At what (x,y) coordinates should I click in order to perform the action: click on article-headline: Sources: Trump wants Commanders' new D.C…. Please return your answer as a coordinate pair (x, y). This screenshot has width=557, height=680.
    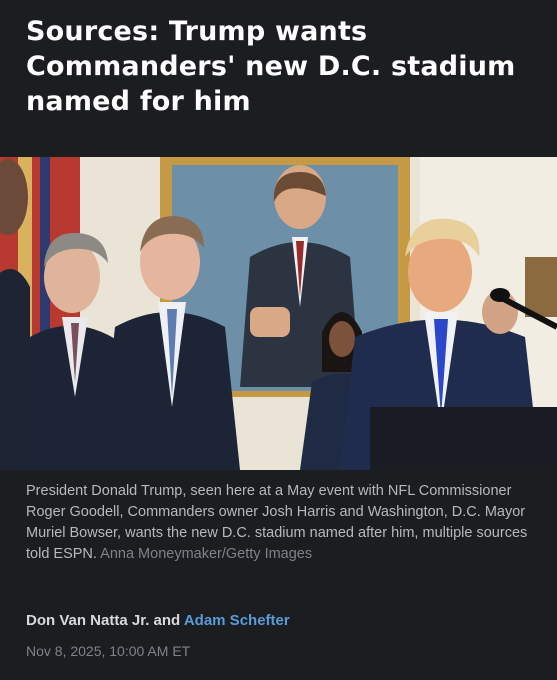
    Looking at the image, I should click on (271, 66).